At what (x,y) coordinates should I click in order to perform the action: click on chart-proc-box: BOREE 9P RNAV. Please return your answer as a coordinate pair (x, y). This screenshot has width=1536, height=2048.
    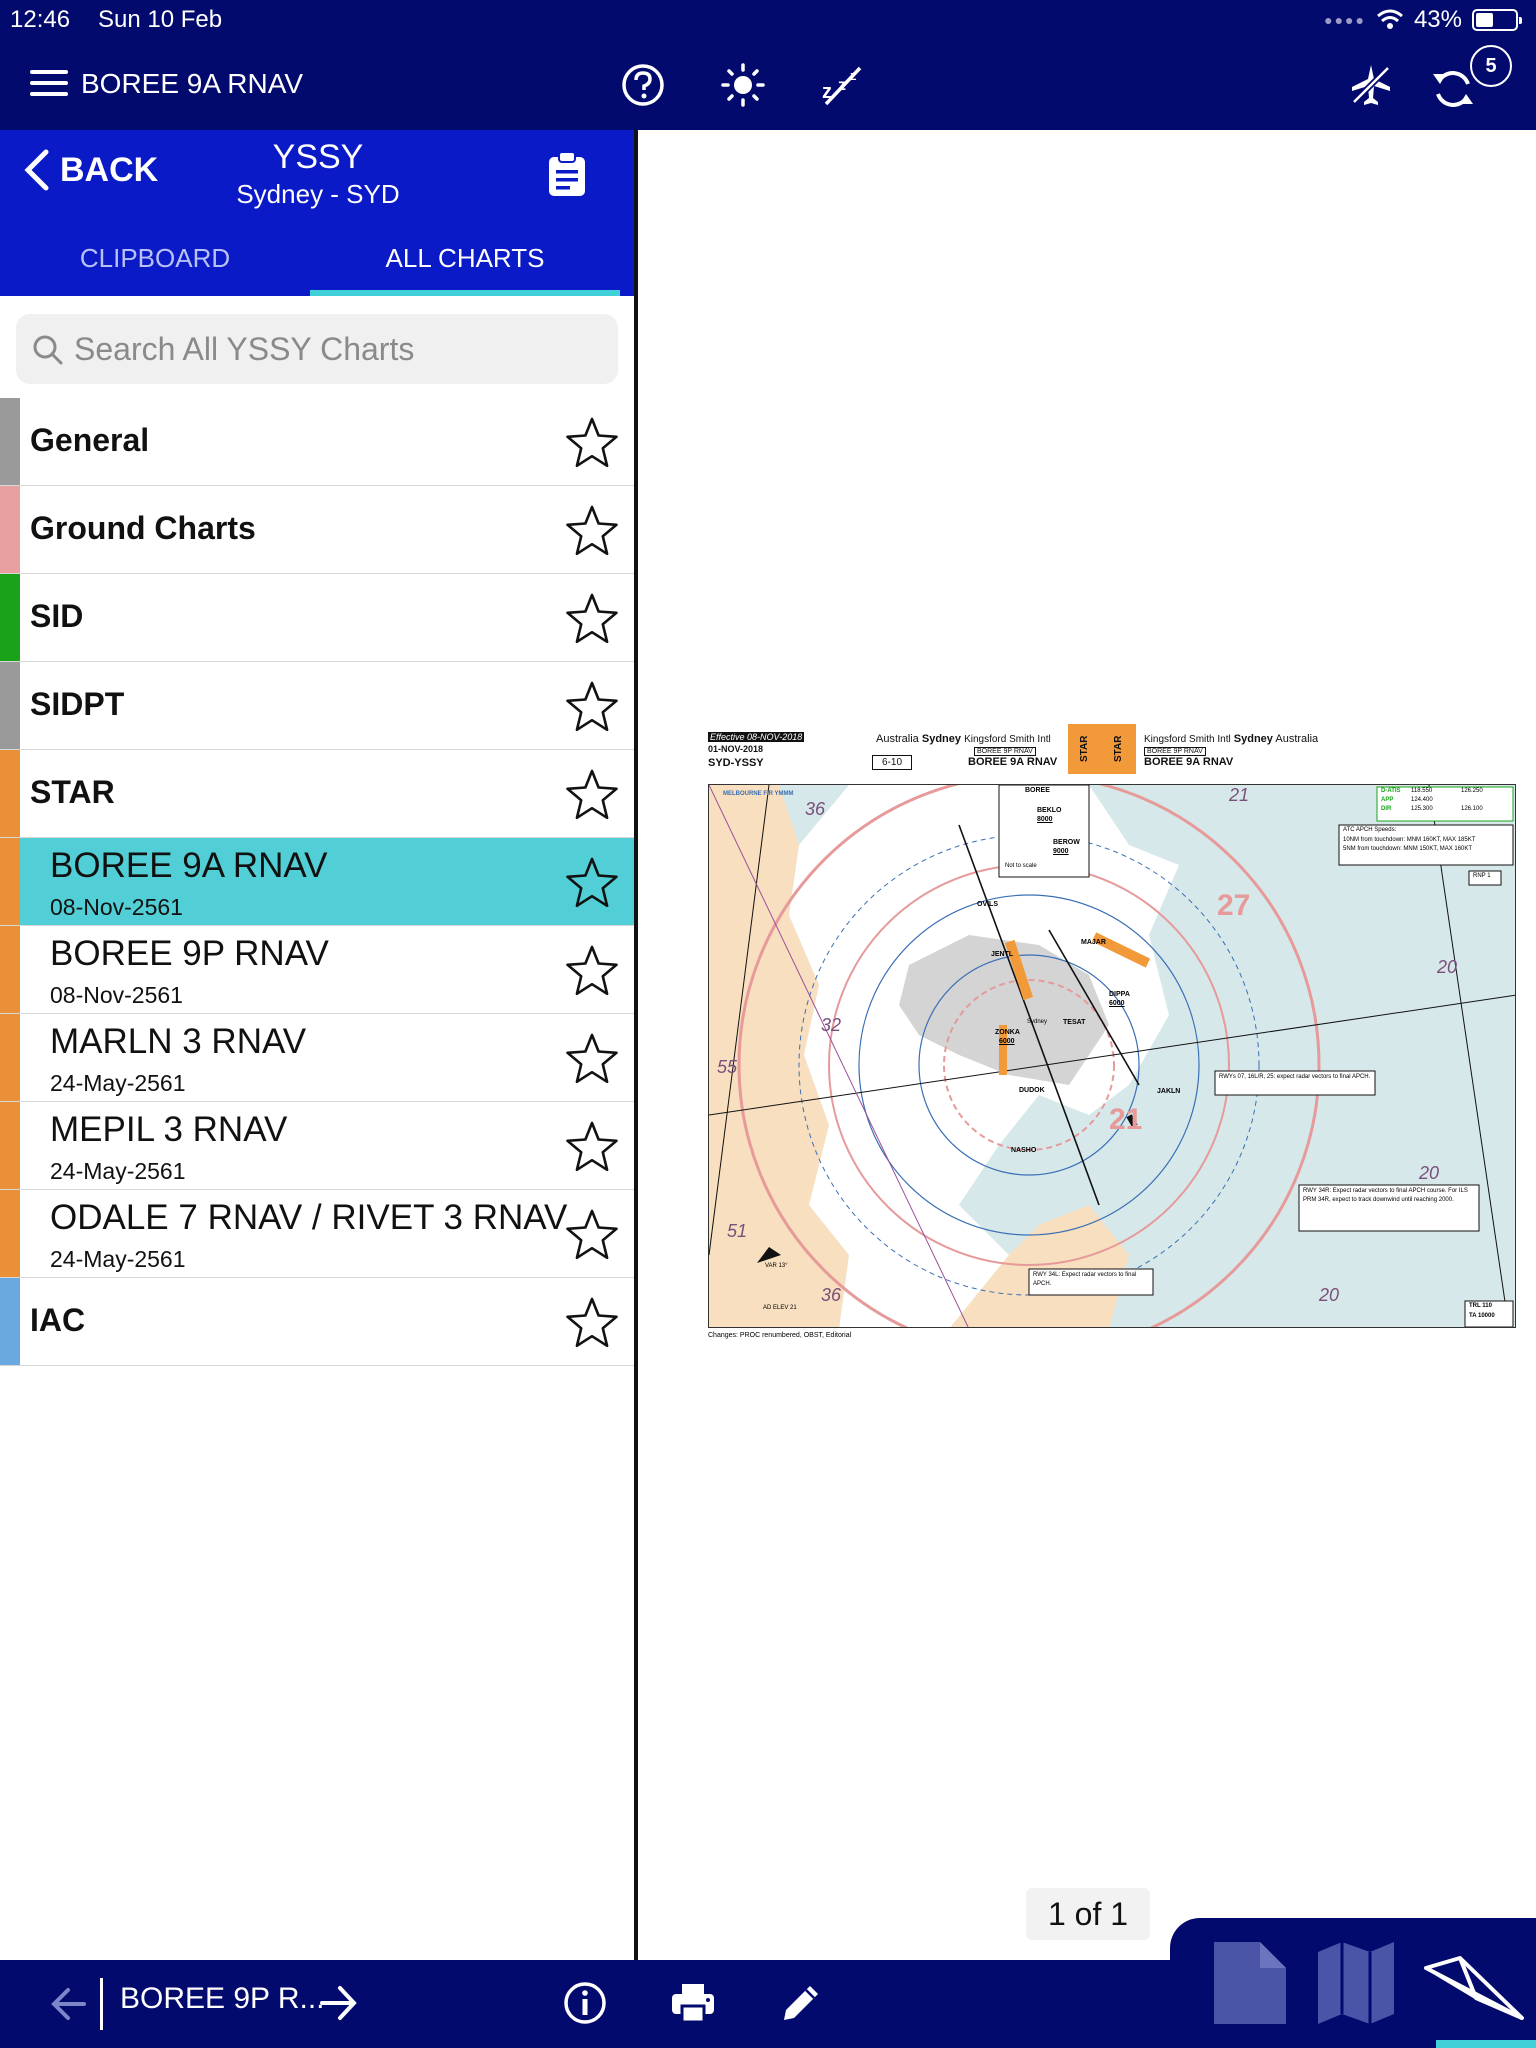
    Looking at the image, I should click on (1005, 751).